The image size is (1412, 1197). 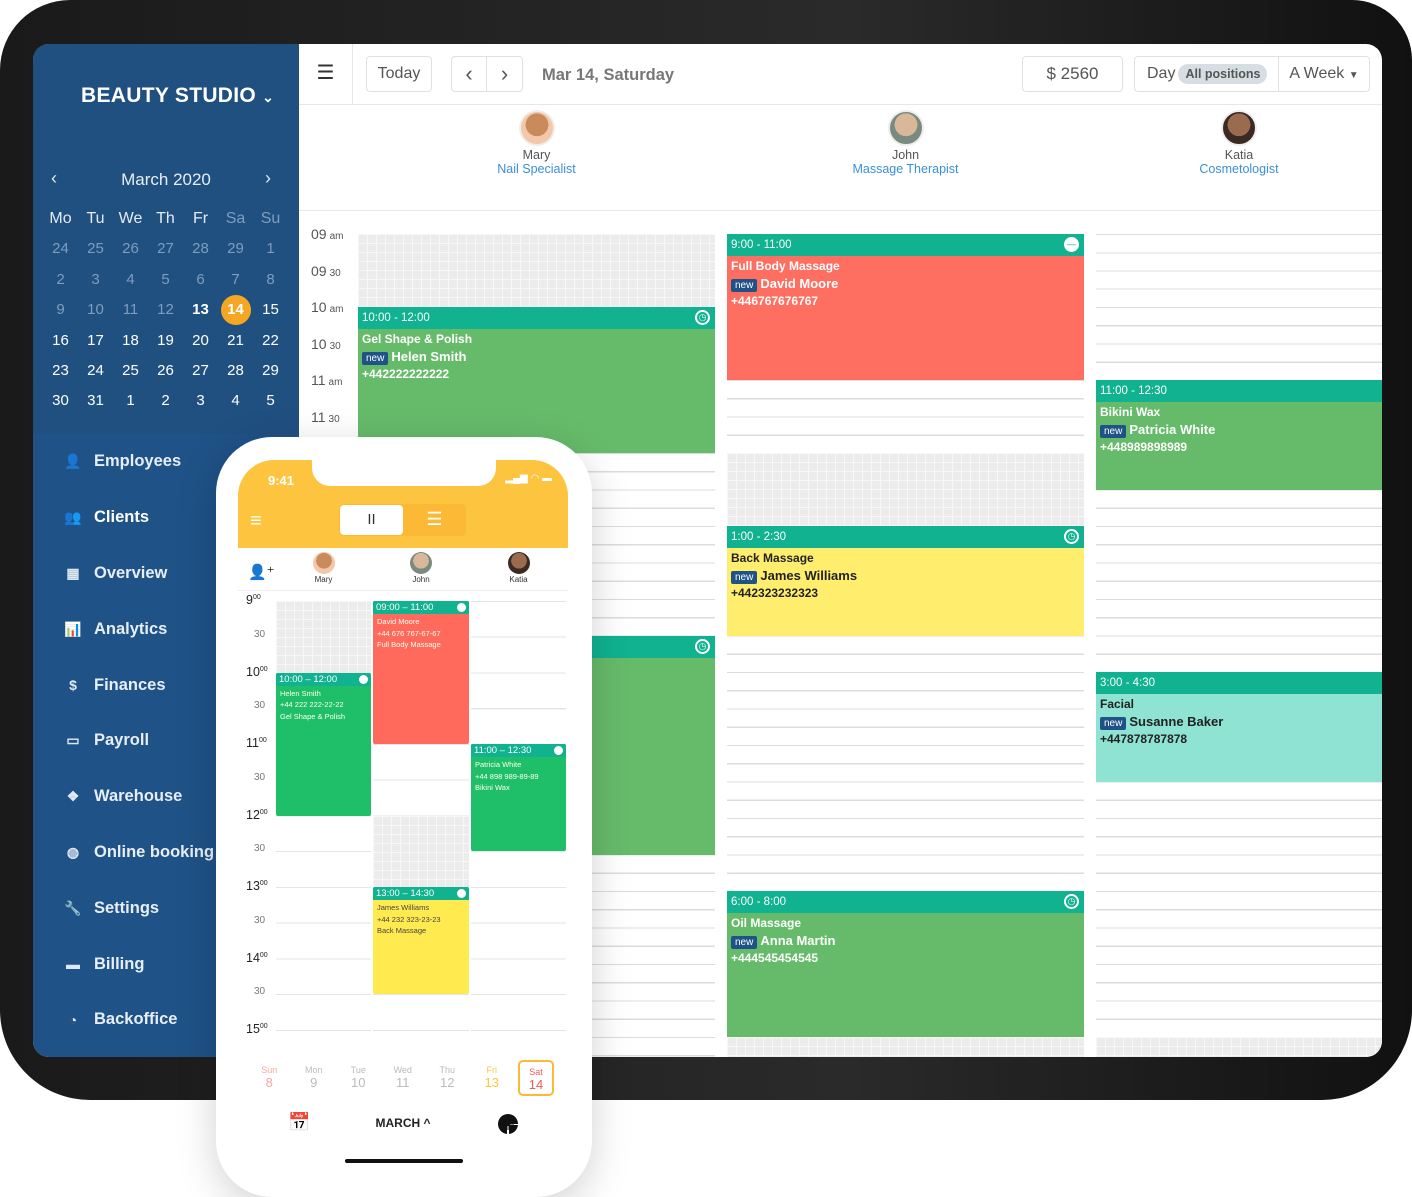 I want to click on range-dropdown: A Week ▼, so click(x=1324, y=74).